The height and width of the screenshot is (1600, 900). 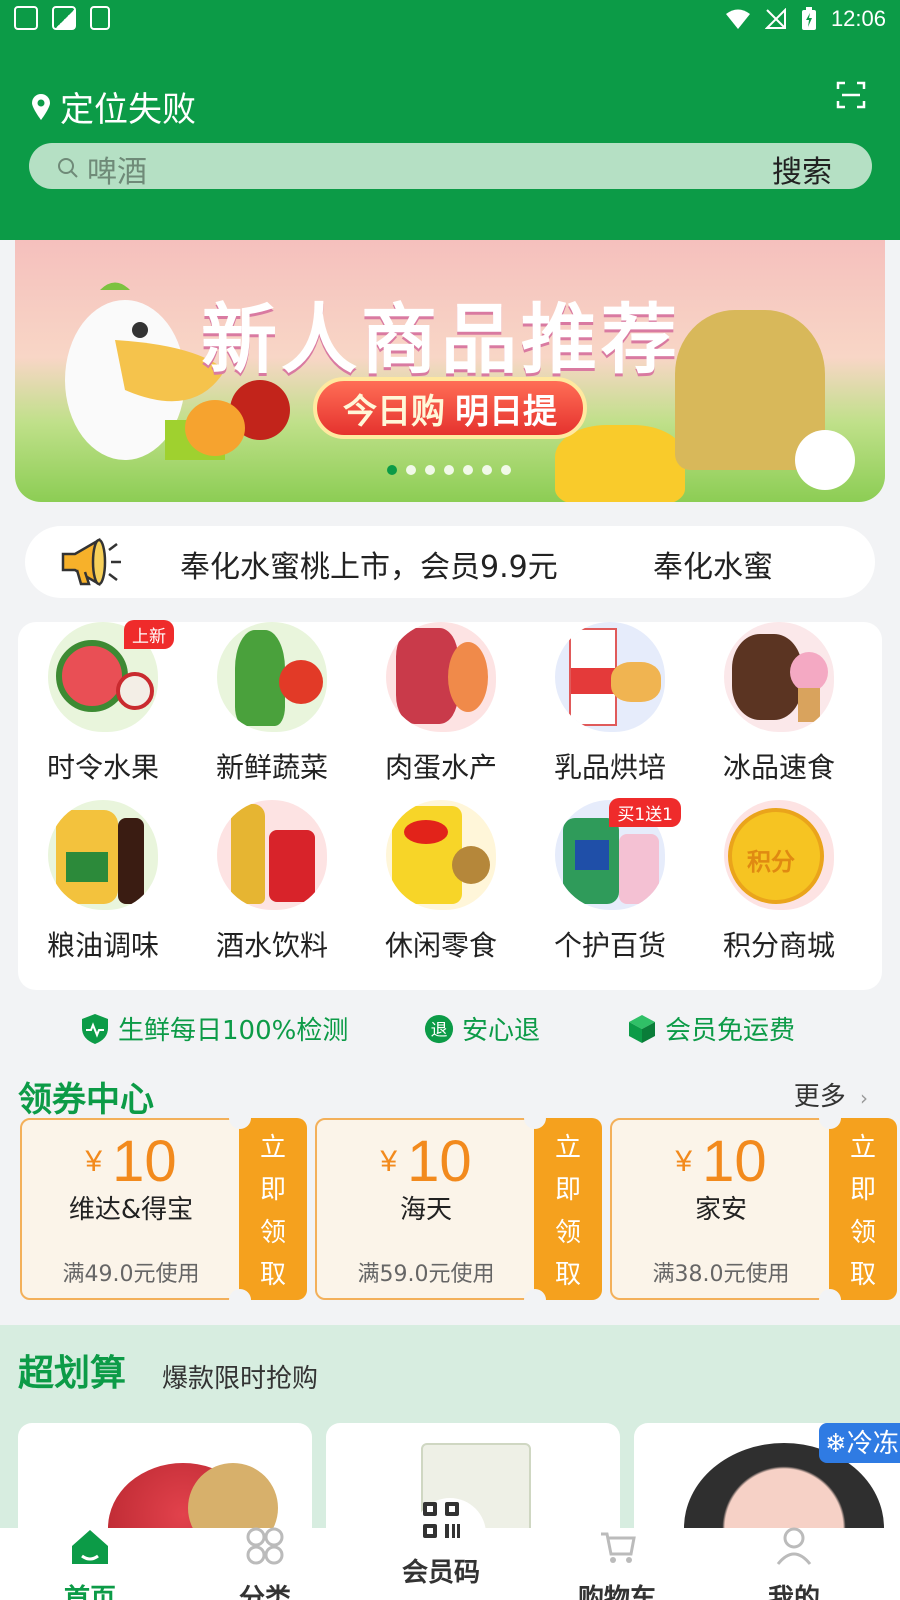 I want to click on oil-soysauce-icon, so click(x=103, y=855).